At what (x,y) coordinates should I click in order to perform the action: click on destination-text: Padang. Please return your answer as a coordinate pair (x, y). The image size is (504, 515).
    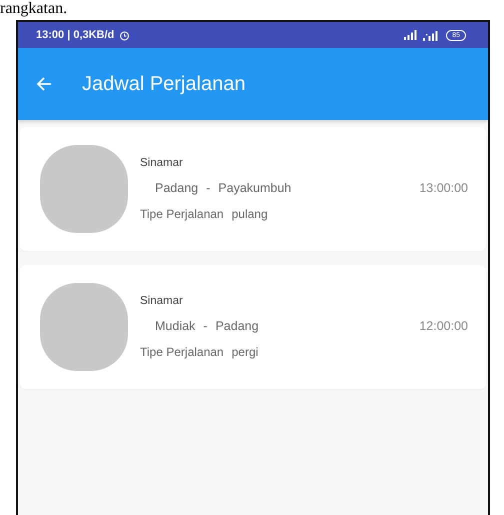
    Looking at the image, I should click on (237, 326).